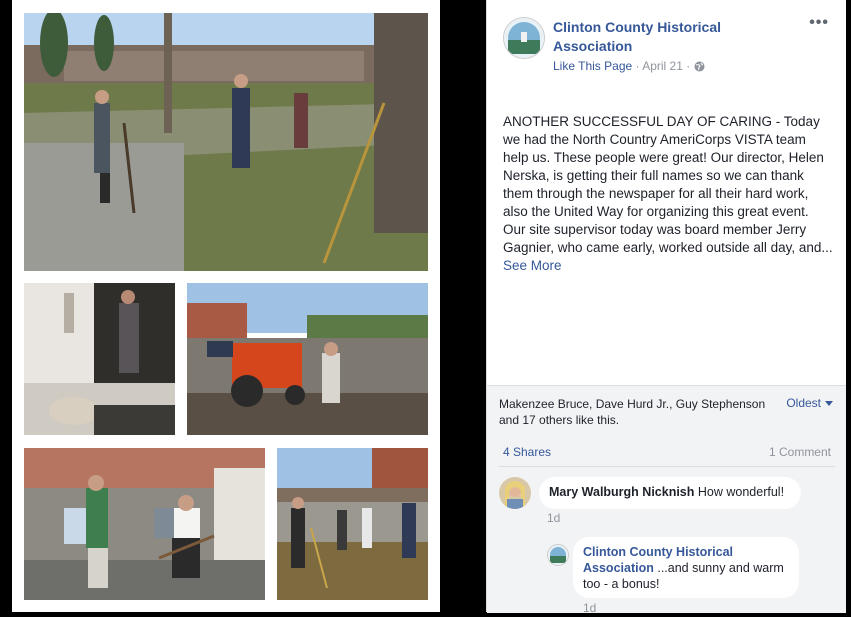 The height and width of the screenshot is (617, 851). What do you see at coordinates (527, 452) in the screenshot?
I see `shares-link: 4 Shares` at bounding box center [527, 452].